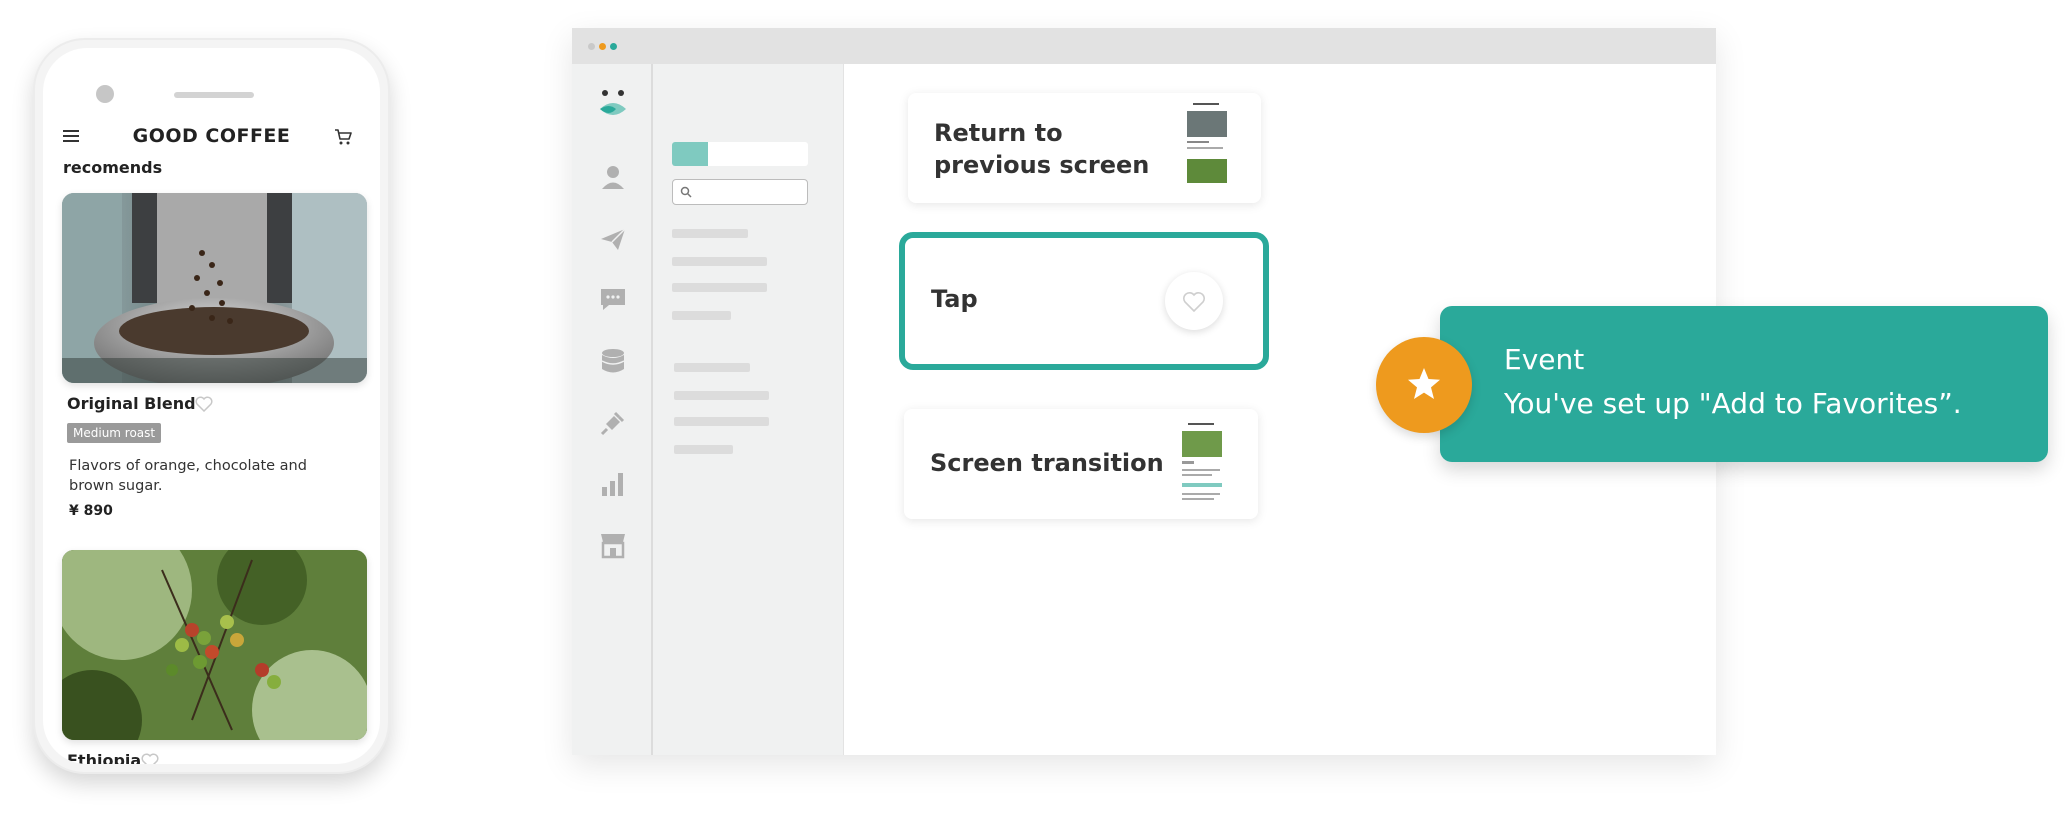 This screenshot has width=2068, height=831. What do you see at coordinates (1047, 463) in the screenshot?
I see `flow-card-label: Screen transition` at bounding box center [1047, 463].